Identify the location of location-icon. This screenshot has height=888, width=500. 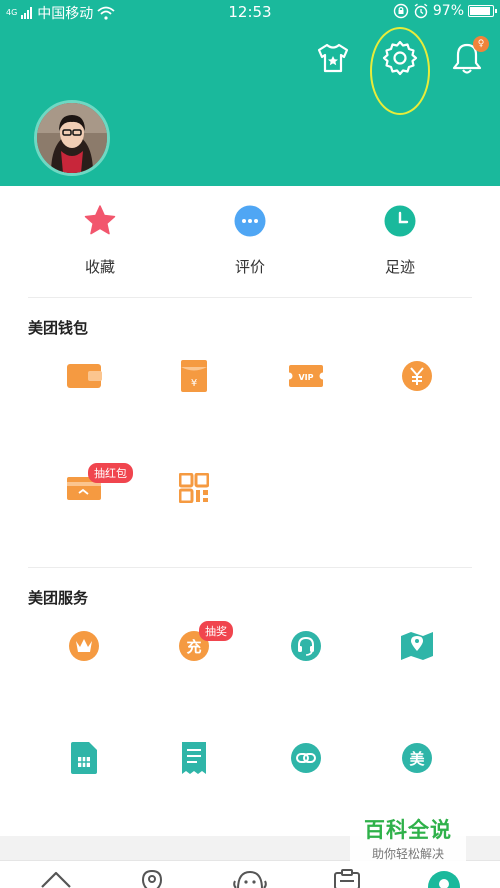
(152, 879).